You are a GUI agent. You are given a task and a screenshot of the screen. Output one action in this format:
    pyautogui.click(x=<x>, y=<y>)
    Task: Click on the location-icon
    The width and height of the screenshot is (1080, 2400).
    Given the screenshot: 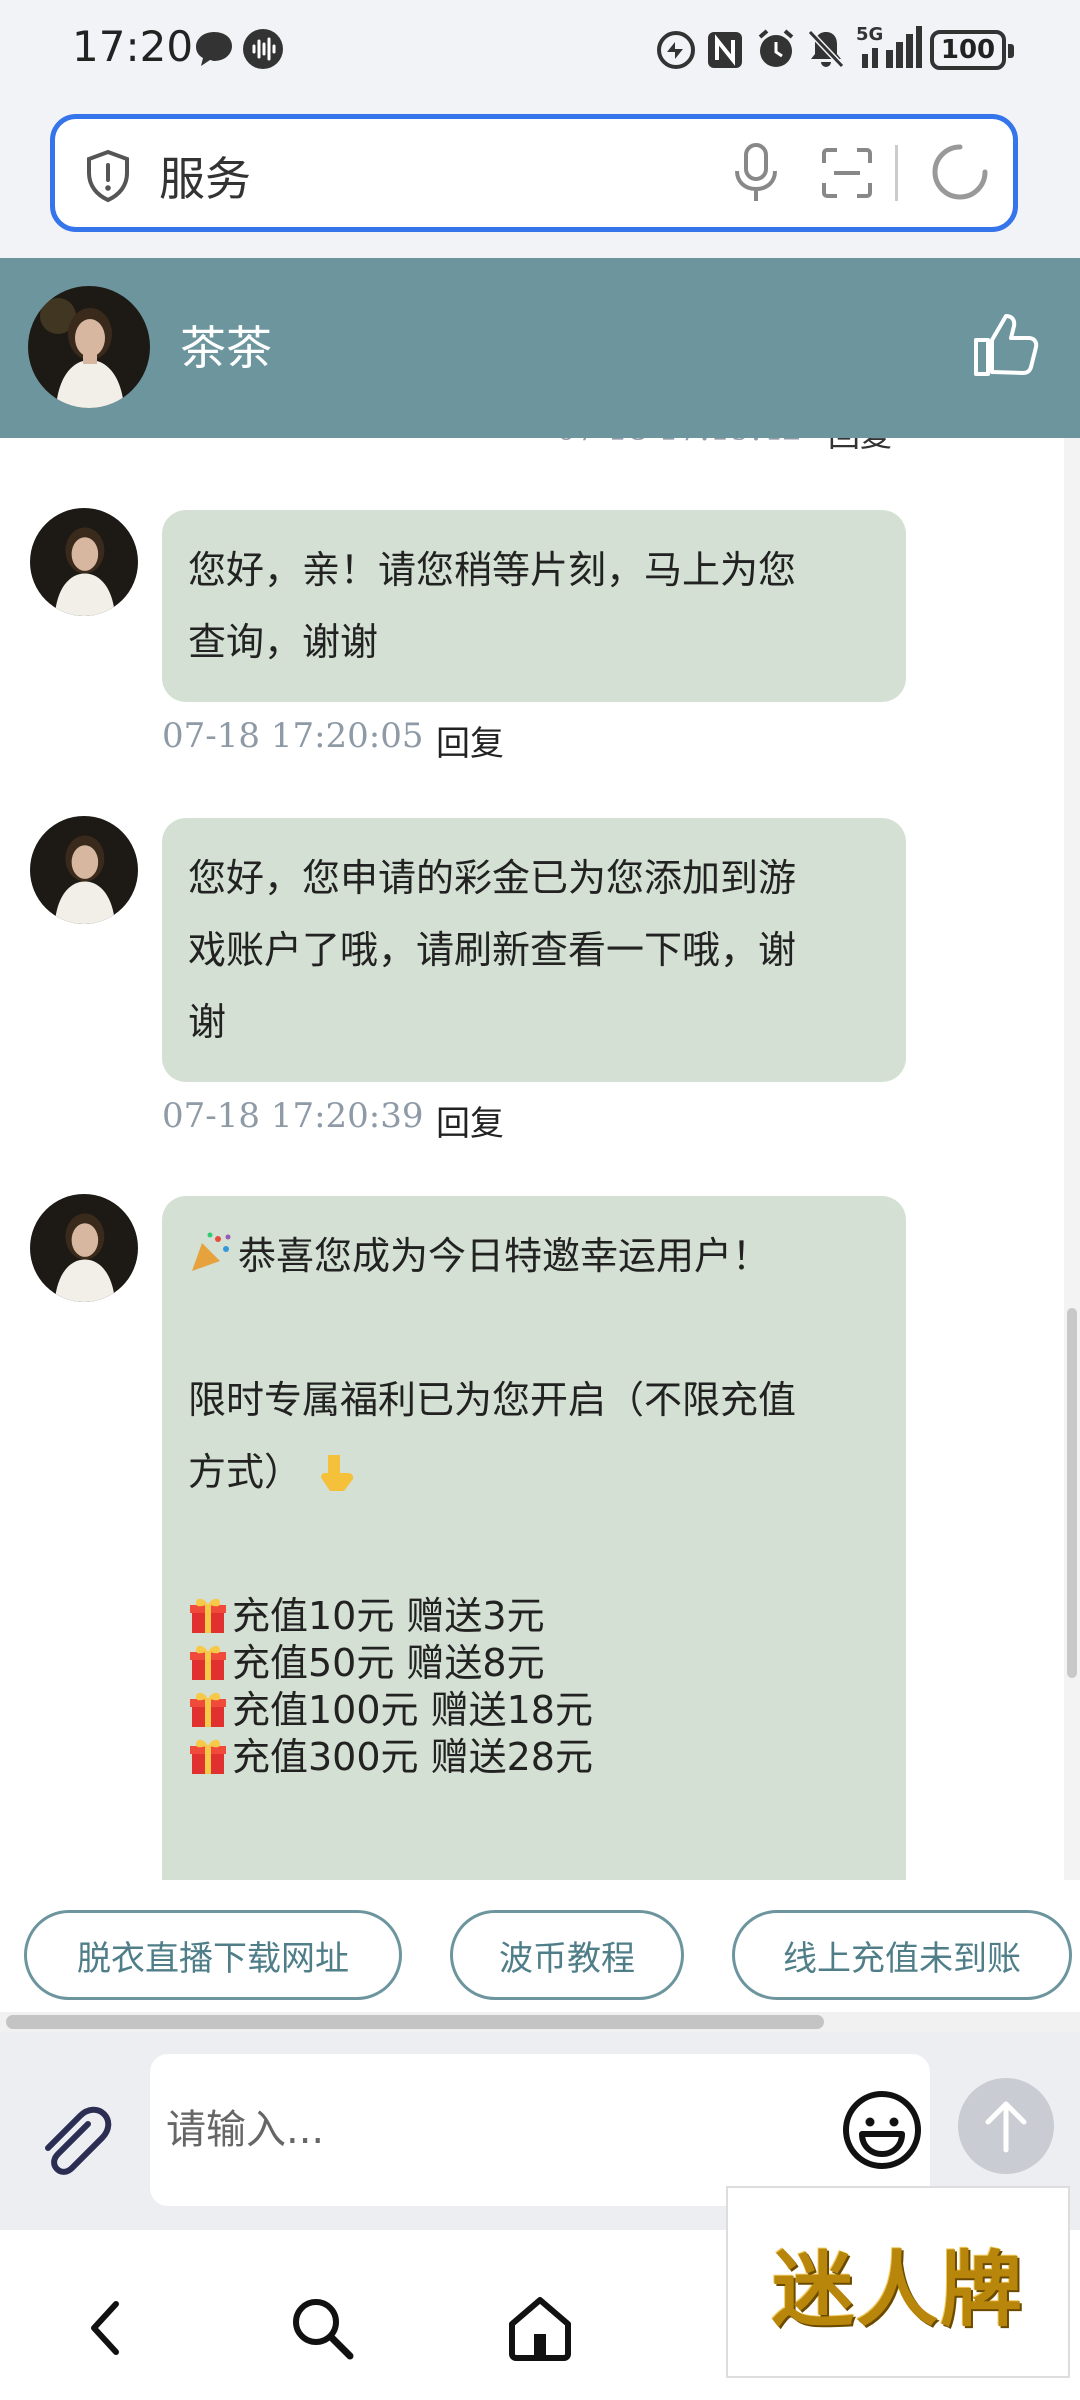 What is the action you would take?
    pyautogui.click(x=676, y=50)
    